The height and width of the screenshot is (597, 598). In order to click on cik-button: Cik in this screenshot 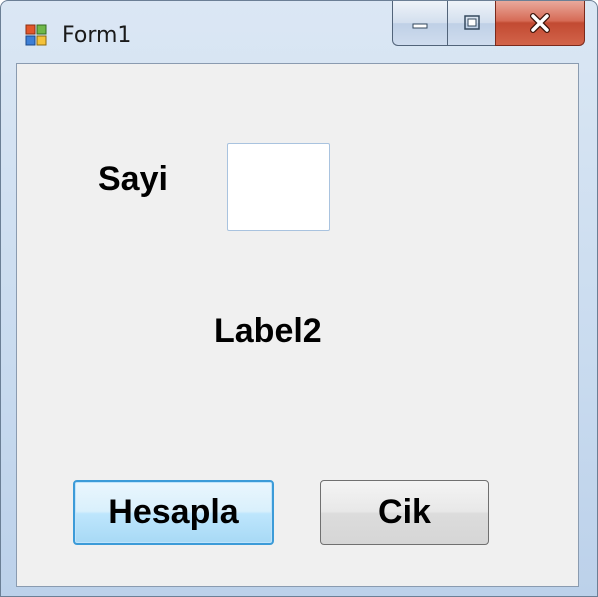, I will do `click(404, 512)`.